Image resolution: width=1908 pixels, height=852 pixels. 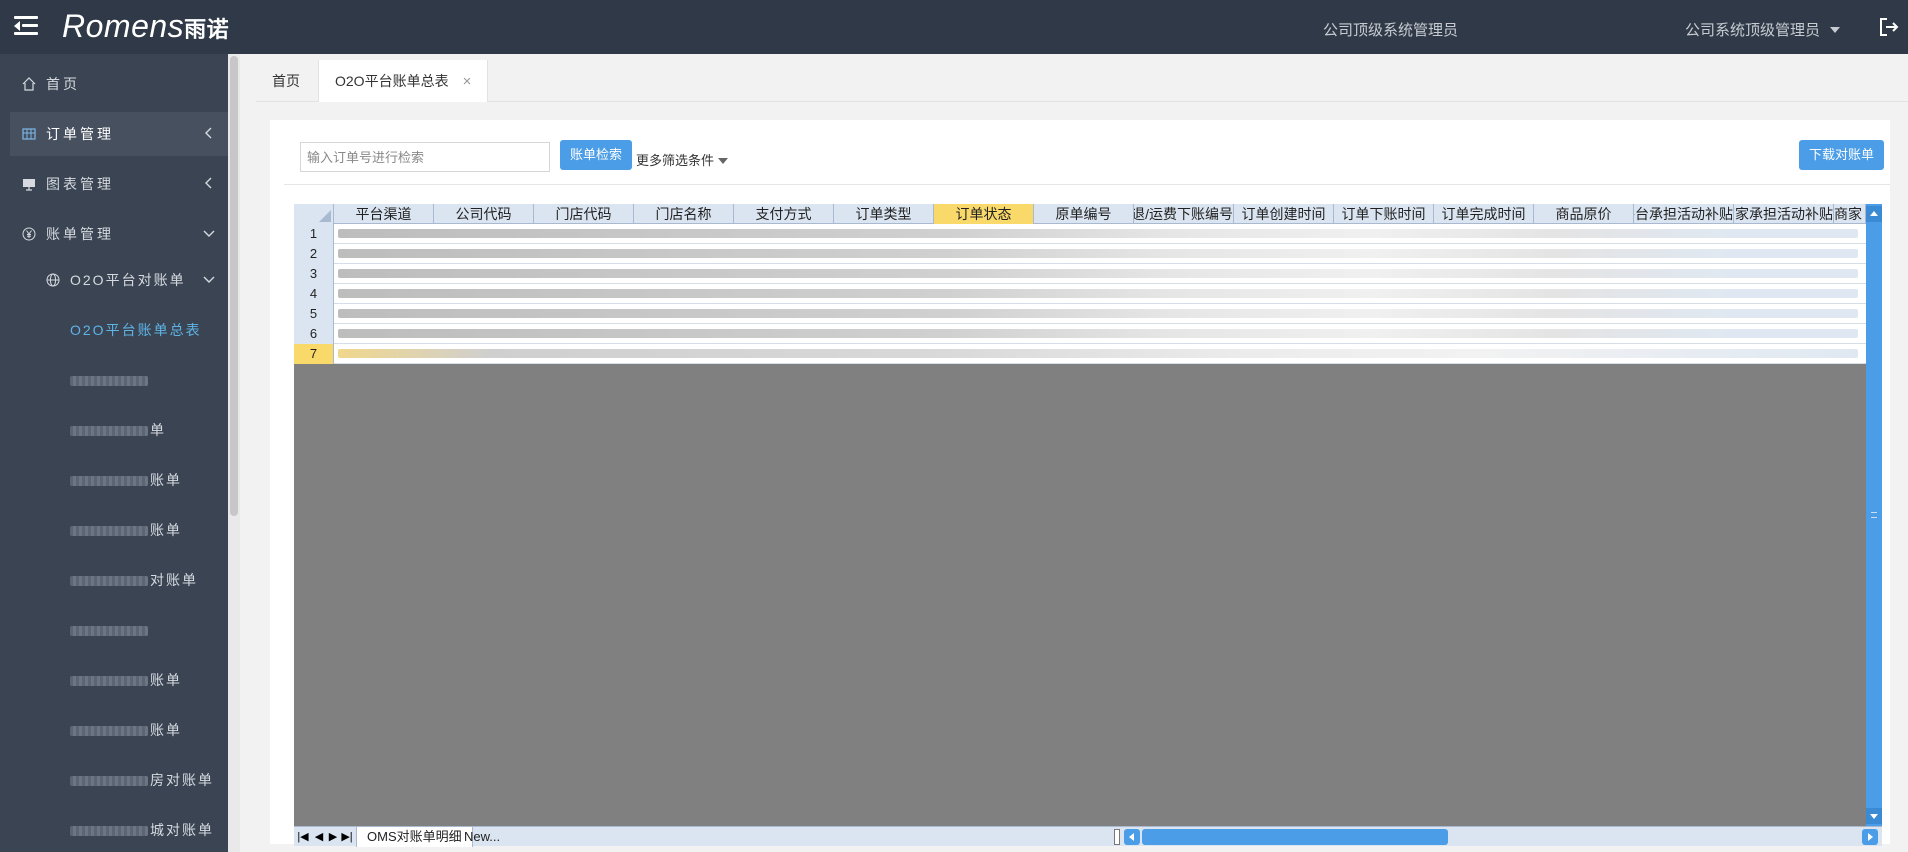 I want to click on more-filters-label: 更多筛选条件, so click(x=675, y=160).